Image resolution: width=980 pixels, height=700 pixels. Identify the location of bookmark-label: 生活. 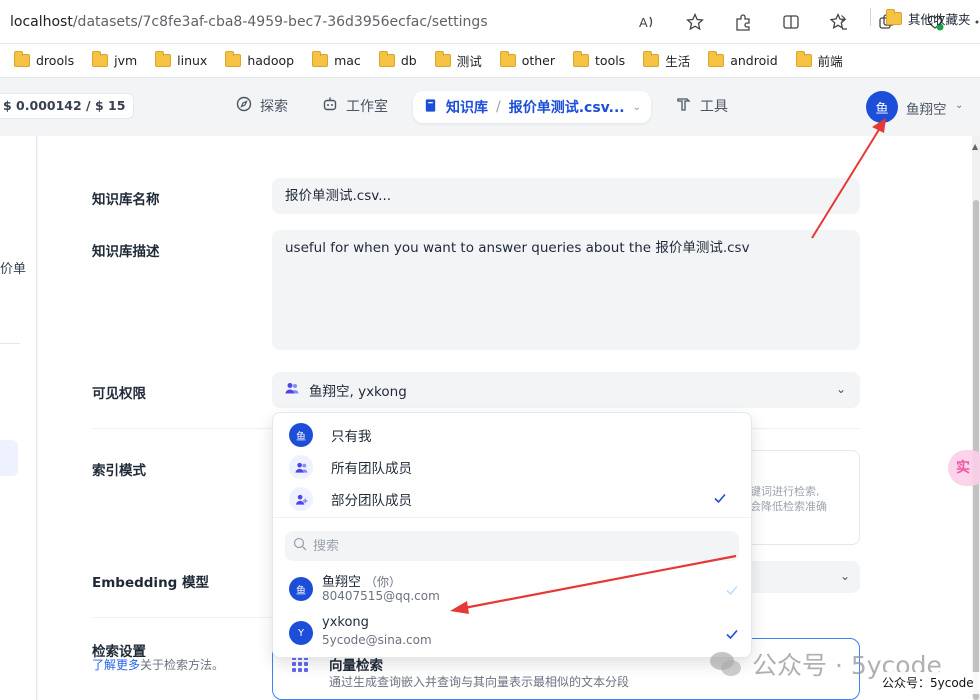
(678, 61).